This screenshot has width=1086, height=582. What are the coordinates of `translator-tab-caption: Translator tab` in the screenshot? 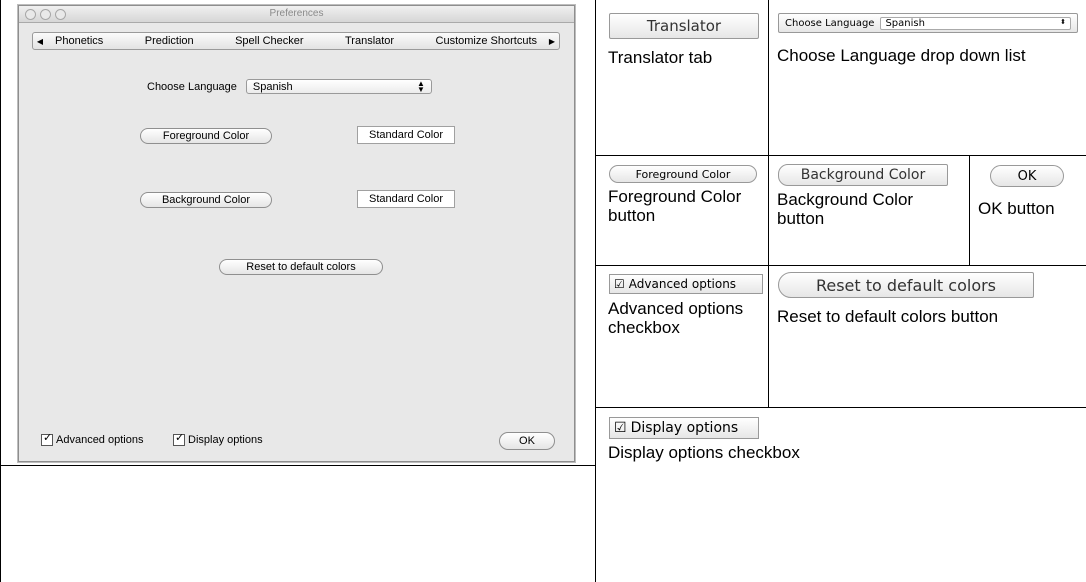 It's located at (660, 57).